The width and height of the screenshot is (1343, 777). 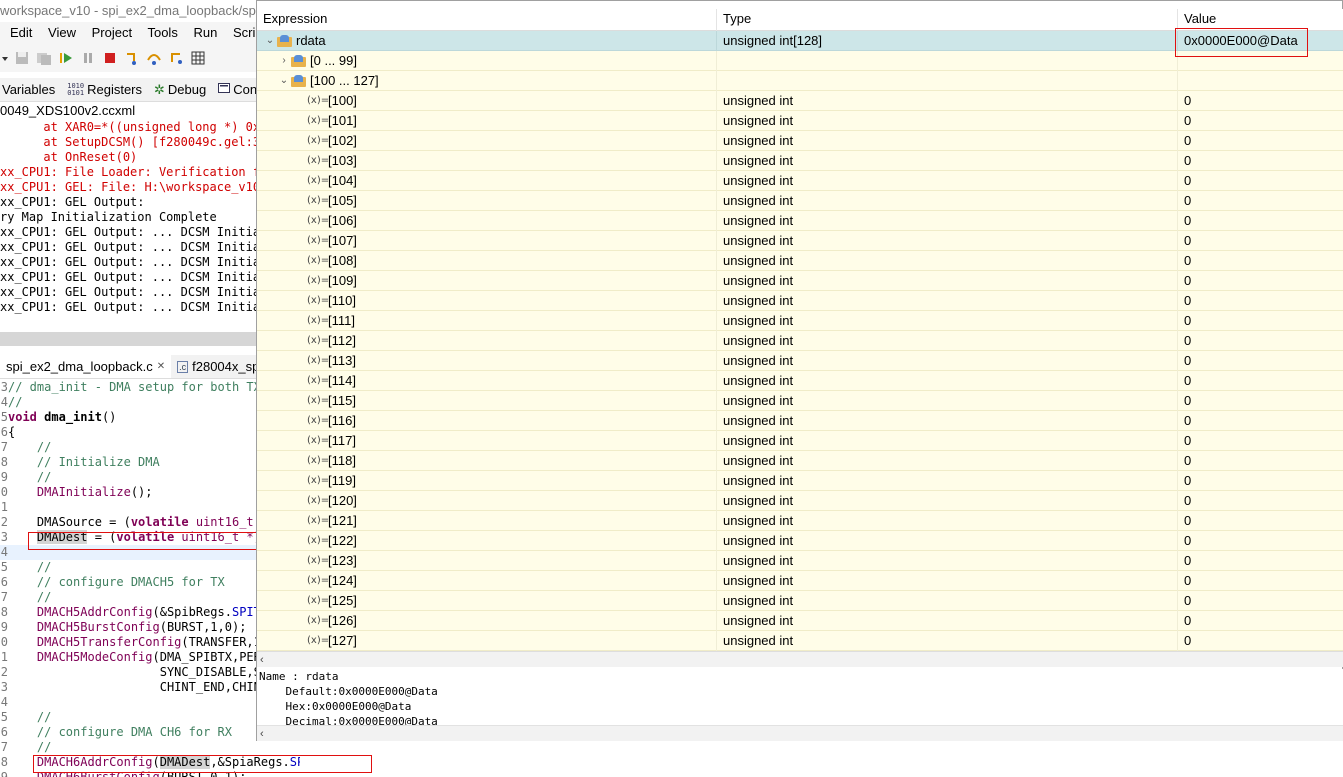 What do you see at coordinates (800, 181) in the screenshot?
I see `element-row: (x)= [104] unsigned int 0` at bounding box center [800, 181].